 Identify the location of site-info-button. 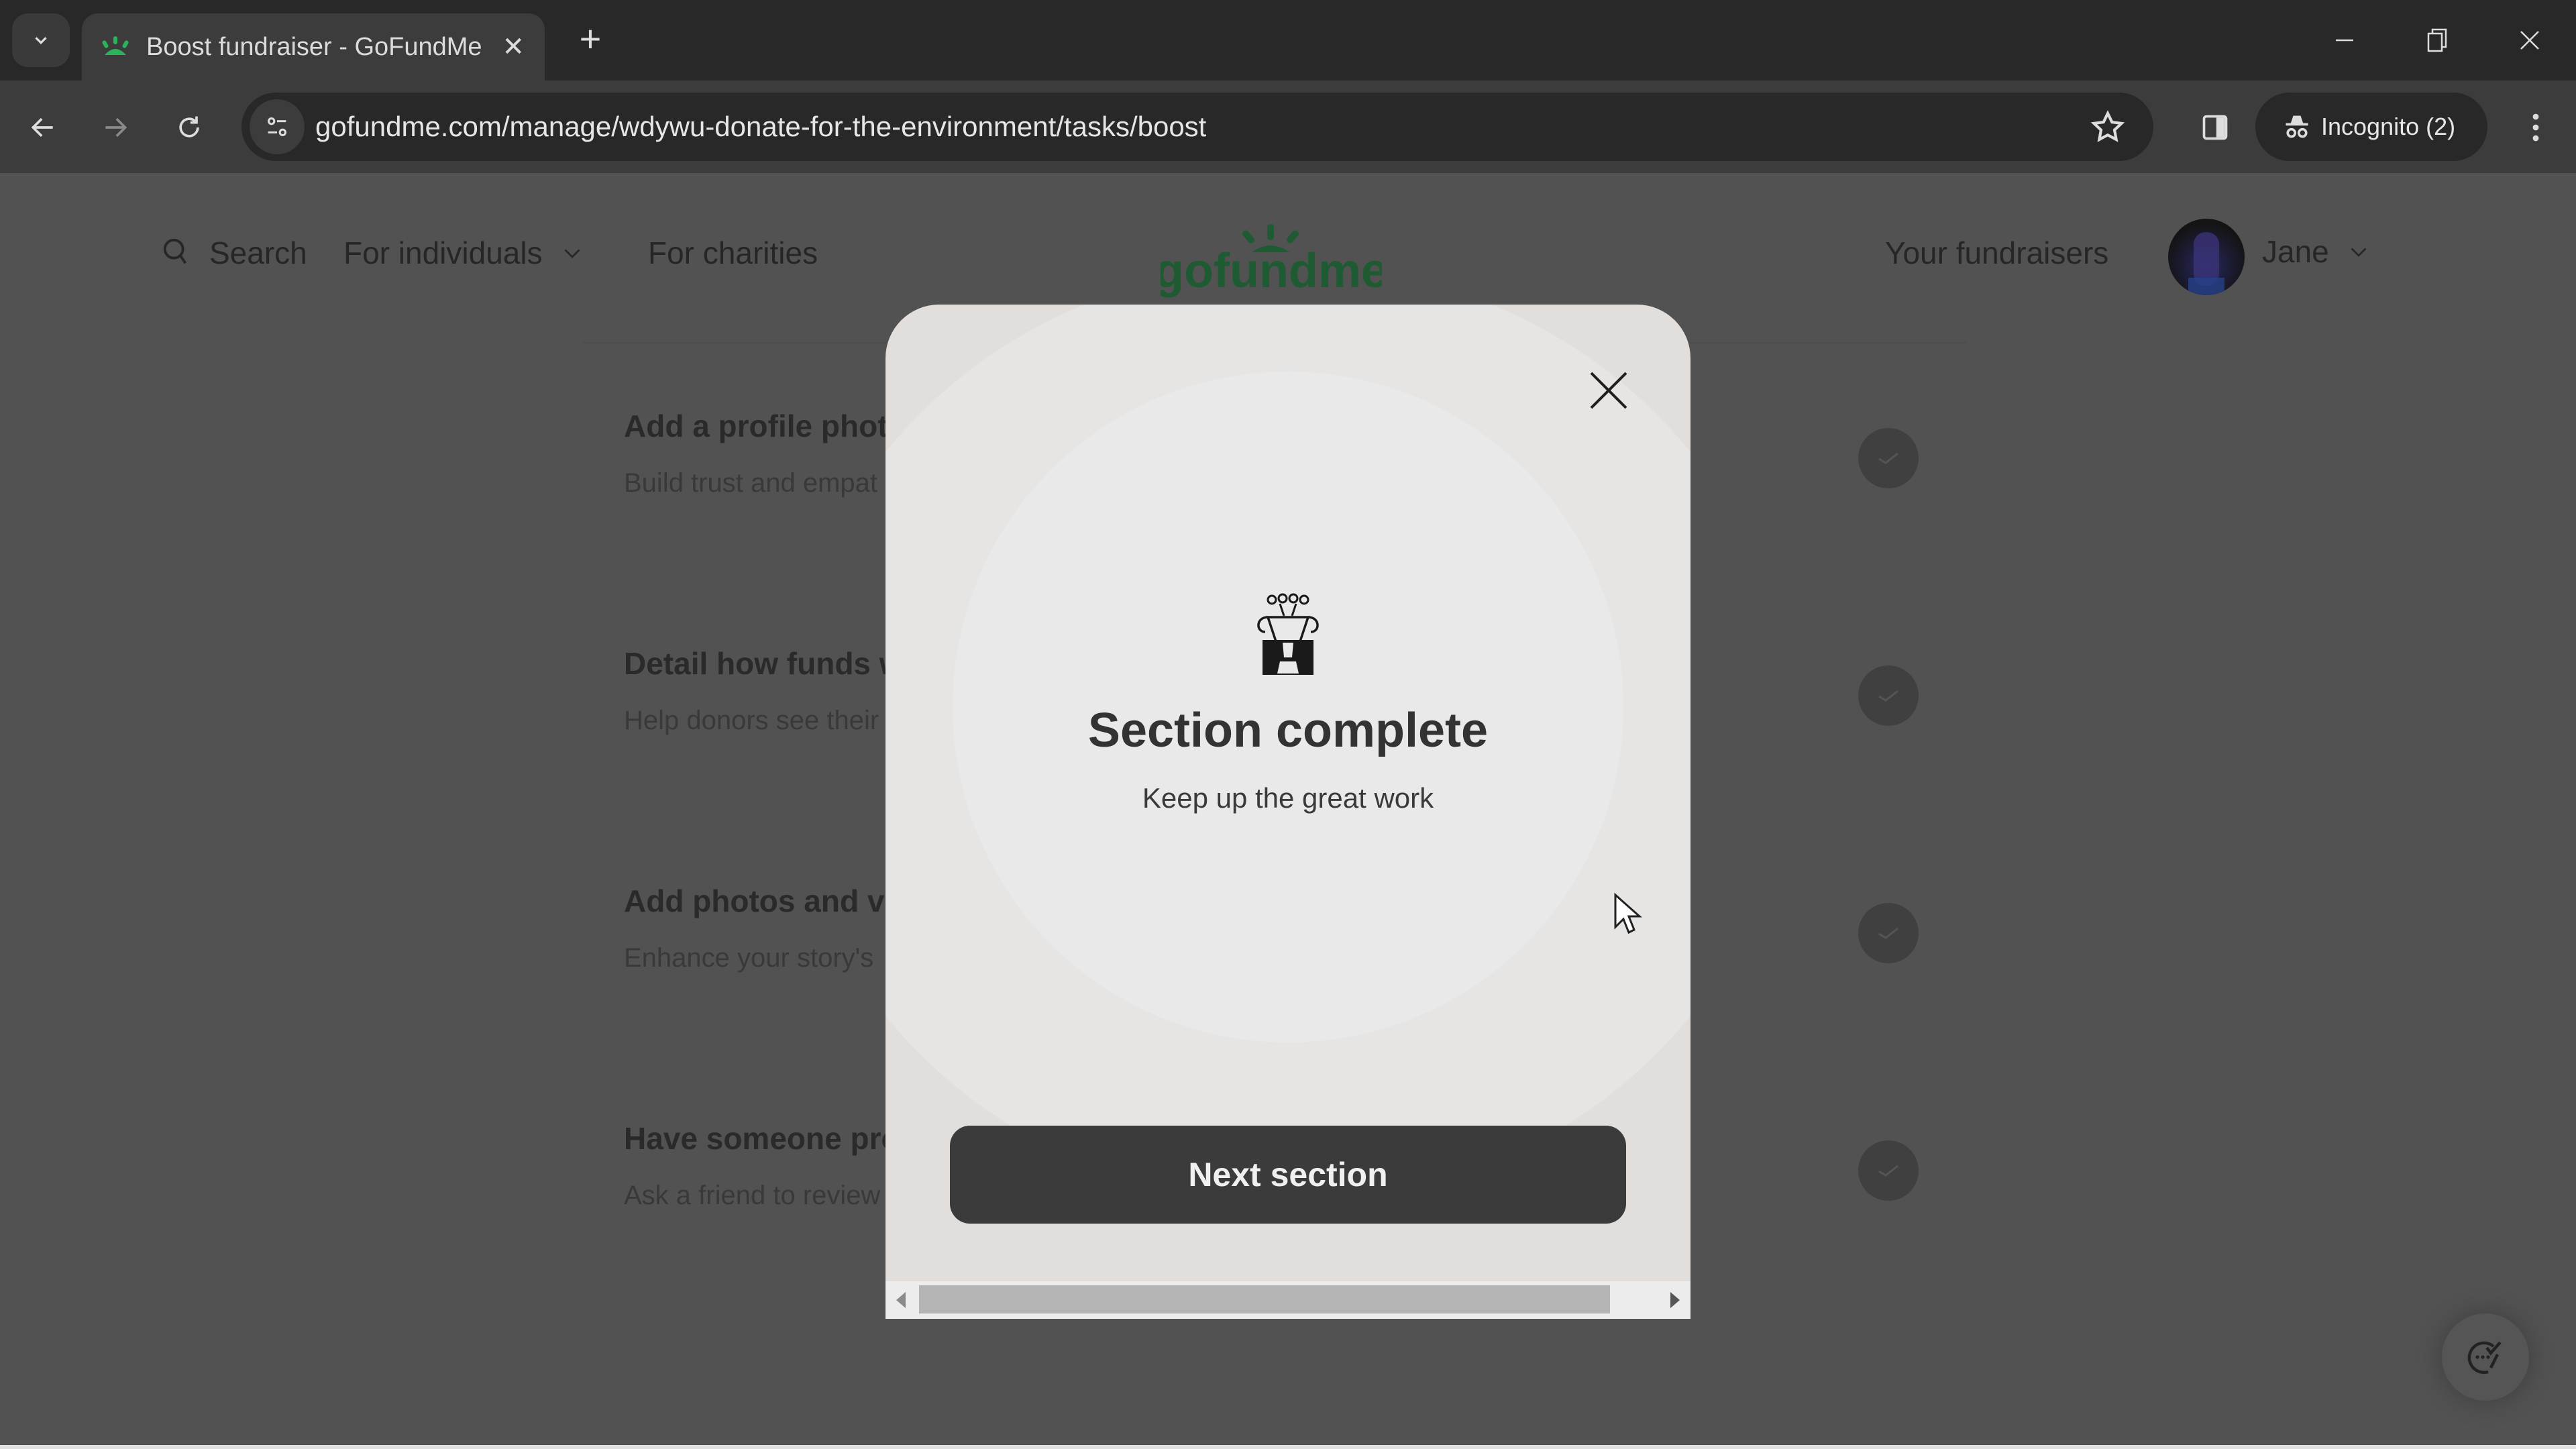
(277, 126).